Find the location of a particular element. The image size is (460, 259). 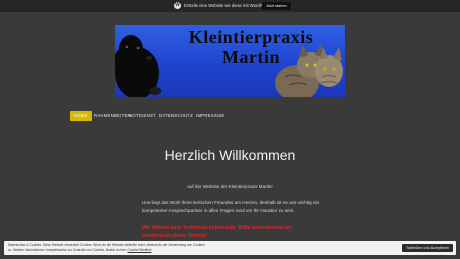

accept-cookies-button: Schließen und Akzeptieren is located at coordinates (427, 248).